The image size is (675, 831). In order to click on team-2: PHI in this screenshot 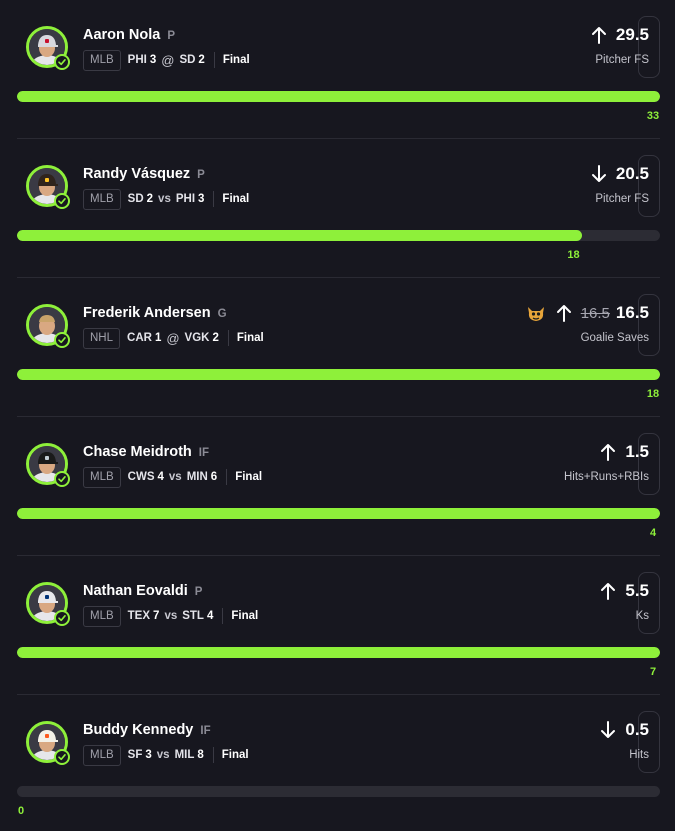, I will do `click(185, 199)`.